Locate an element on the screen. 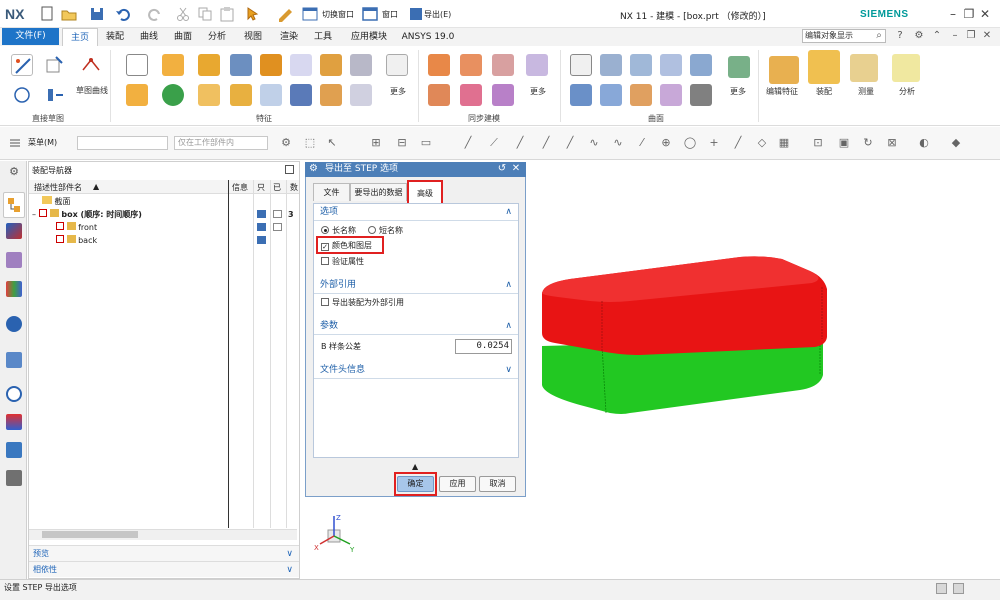 The image size is (1000, 600). assembly-icon is located at coordinates (824, 67).